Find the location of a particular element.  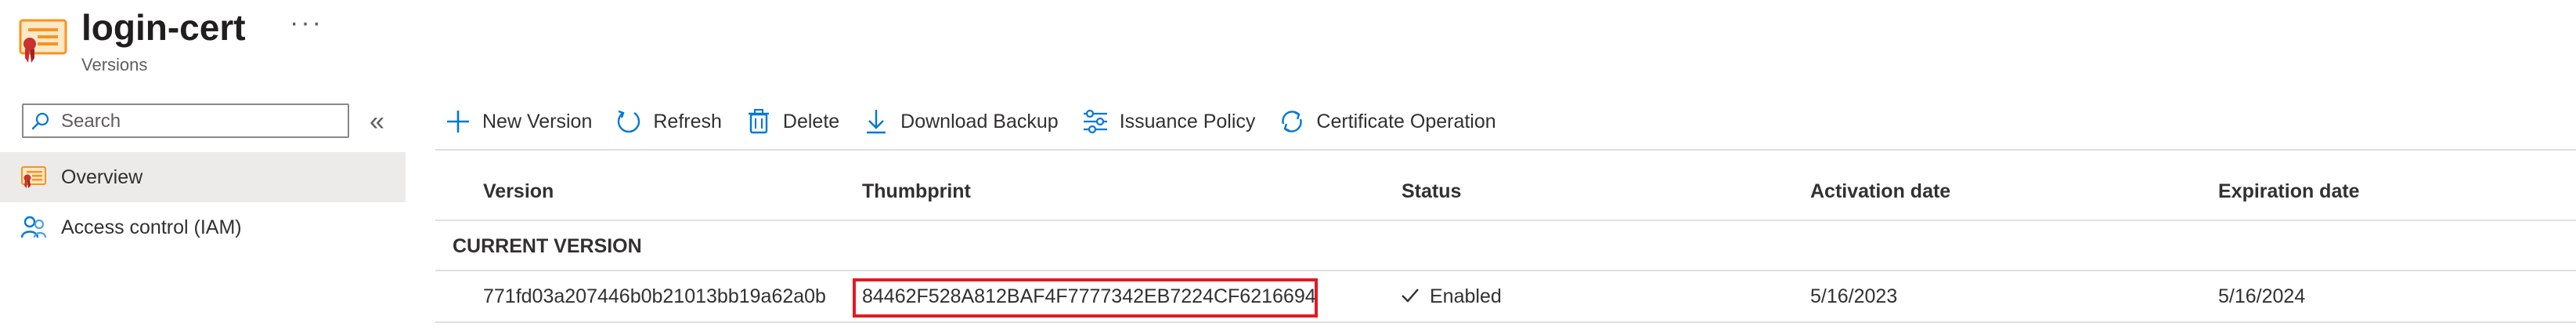

refresh-label: Refresh is located at coordinates (687, 121).